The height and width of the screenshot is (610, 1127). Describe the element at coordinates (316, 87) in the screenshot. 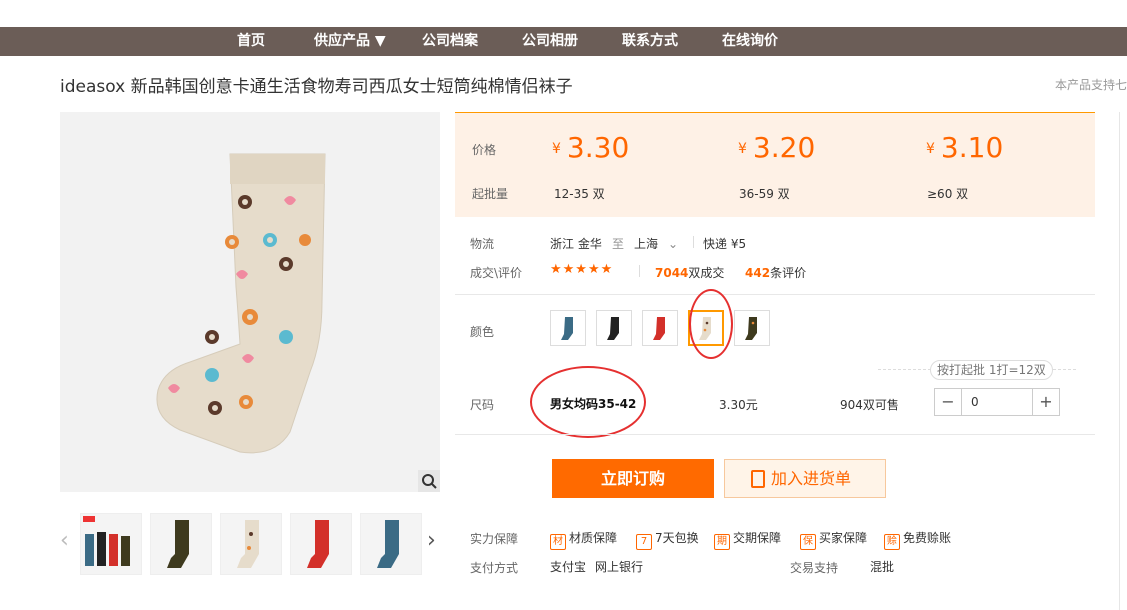

I see `product-title: ideasox 新品韩国创意卡通生活食物寿司西瓜女士短筒纯棉情侣袜子` at that location.